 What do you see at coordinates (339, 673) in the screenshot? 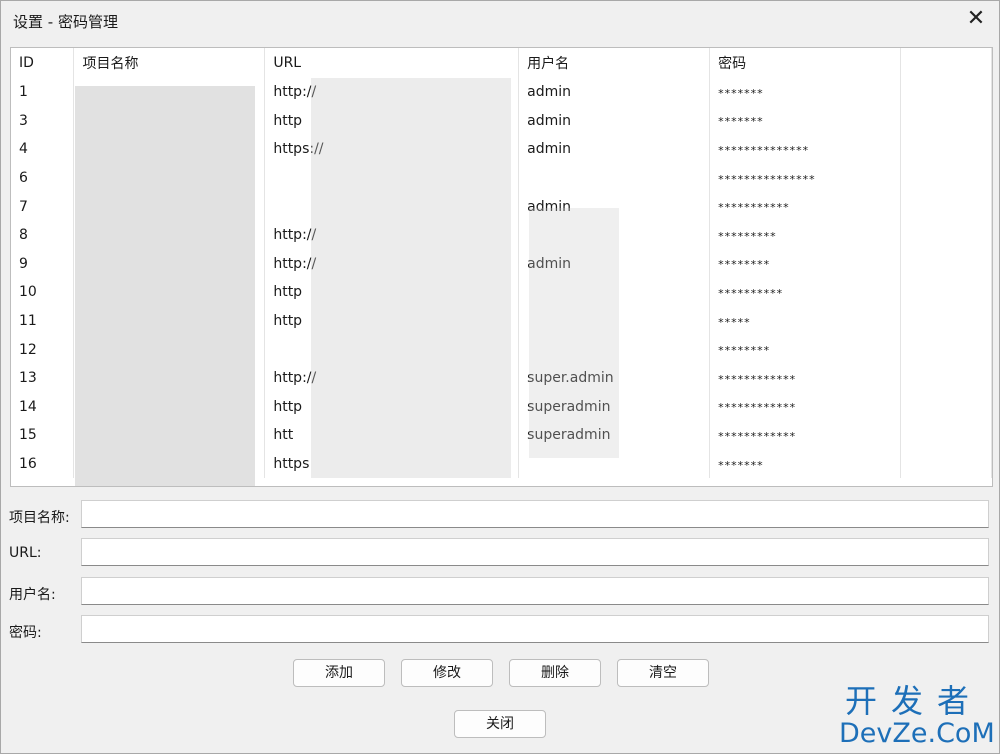
I see `add-button: 添加` at bounding box center [339, 673].